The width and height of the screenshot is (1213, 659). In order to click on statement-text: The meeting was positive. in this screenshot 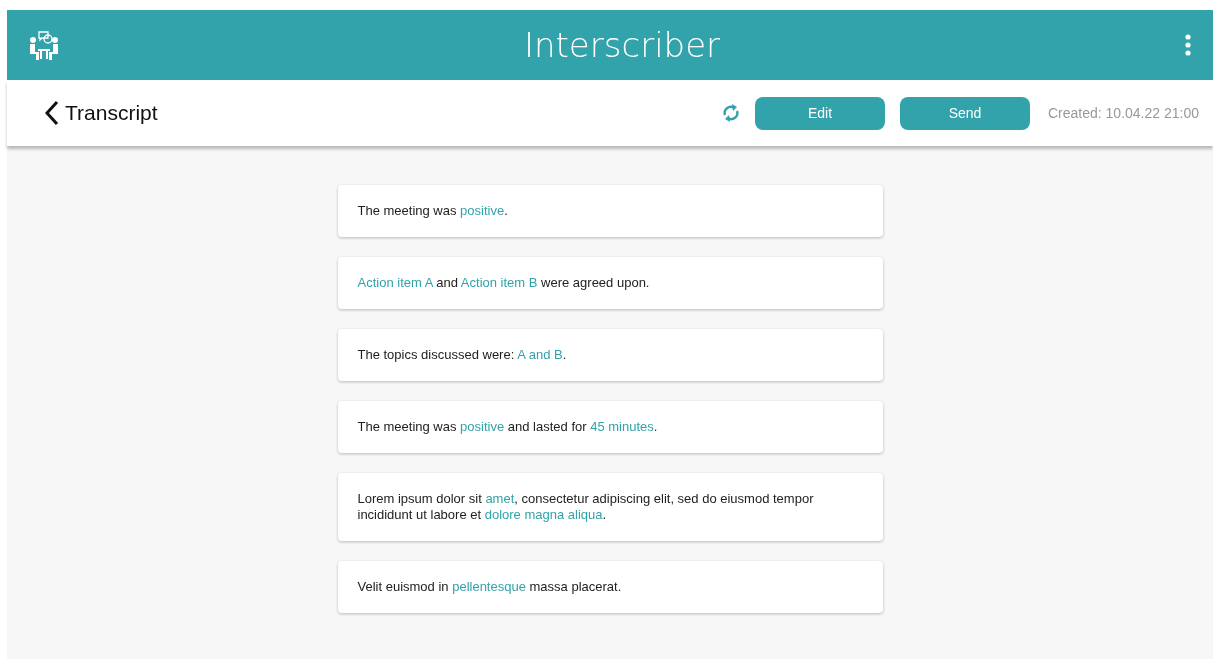, I will do `click(433, 211)`.